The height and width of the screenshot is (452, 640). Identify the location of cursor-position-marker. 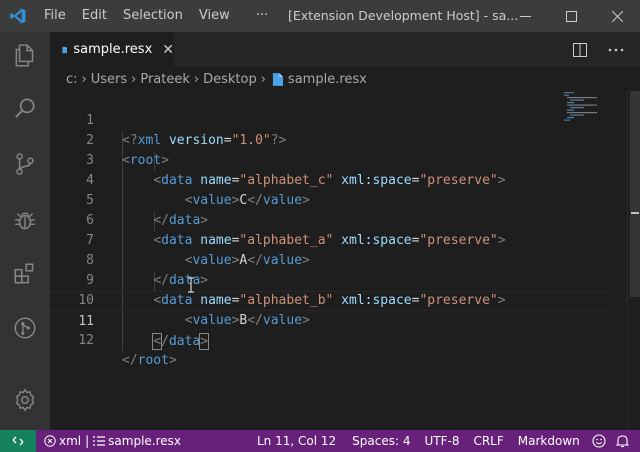
(635, 213).